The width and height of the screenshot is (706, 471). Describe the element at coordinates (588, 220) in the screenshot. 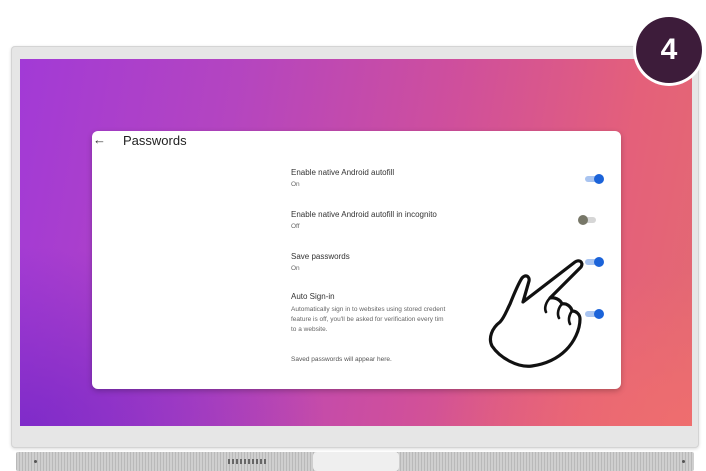

I see `android-autofill-incognito-toggle` at that location.